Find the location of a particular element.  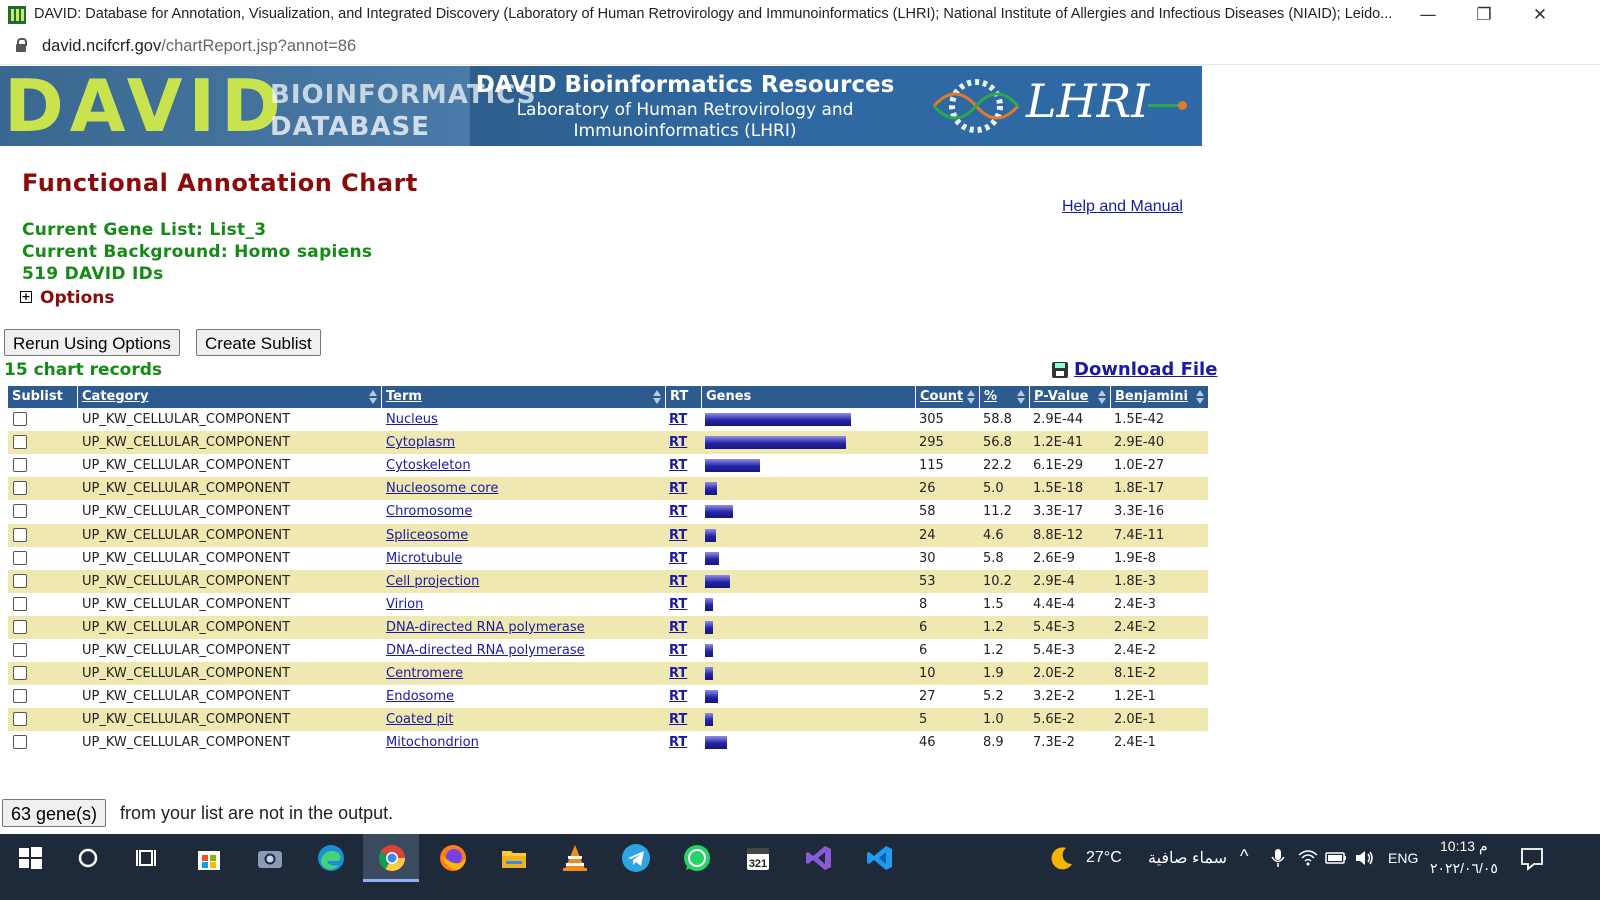

header-count-label: Count is located at coordinates (941, 396).